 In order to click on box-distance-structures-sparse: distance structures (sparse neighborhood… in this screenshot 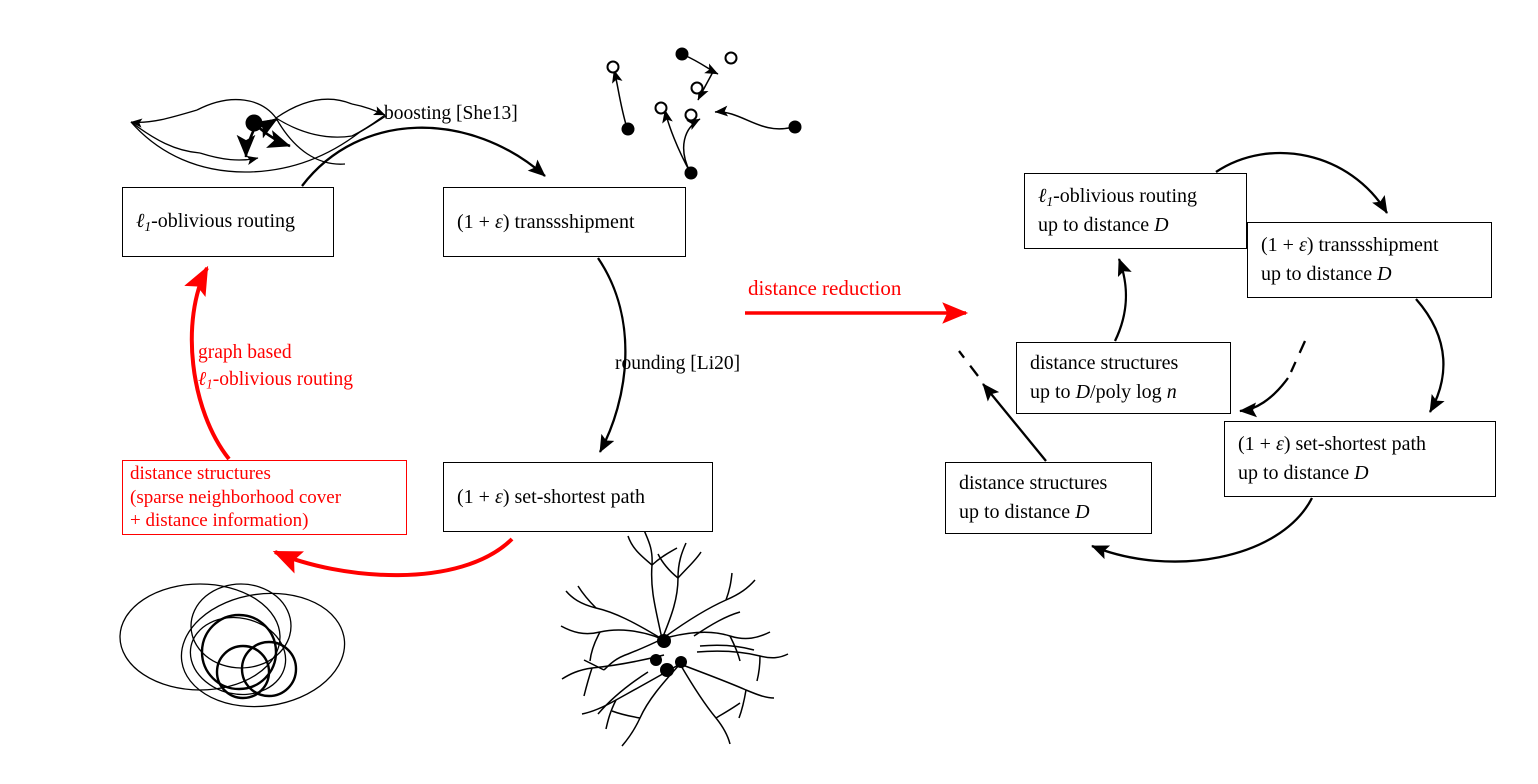, I will do `click(264, 497)`.